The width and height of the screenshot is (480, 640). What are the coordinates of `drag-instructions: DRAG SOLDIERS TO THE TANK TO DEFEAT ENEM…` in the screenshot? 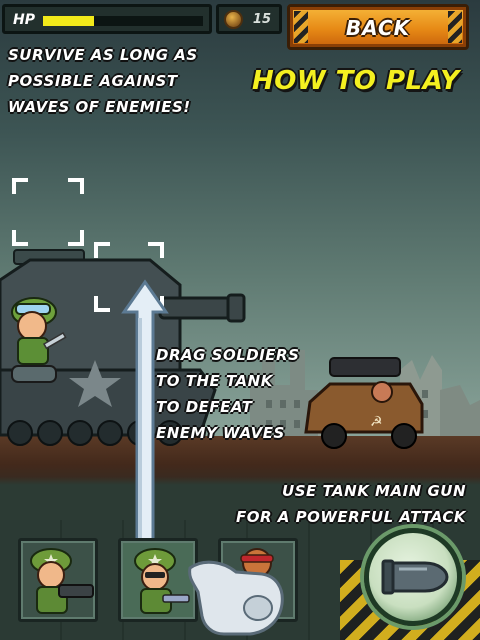 It's located at (236, 394).